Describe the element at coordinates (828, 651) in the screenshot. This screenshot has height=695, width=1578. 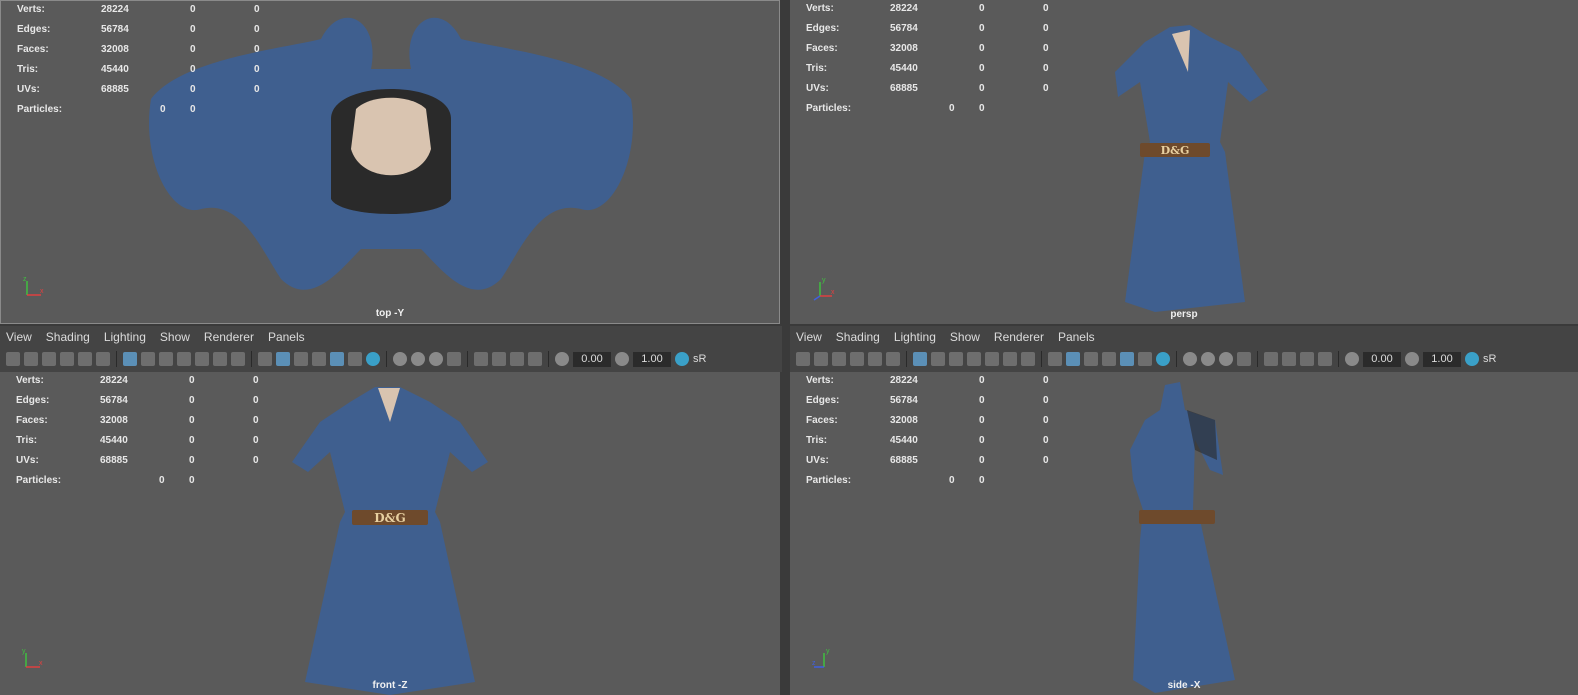
I see `axis-label: y` at that location.